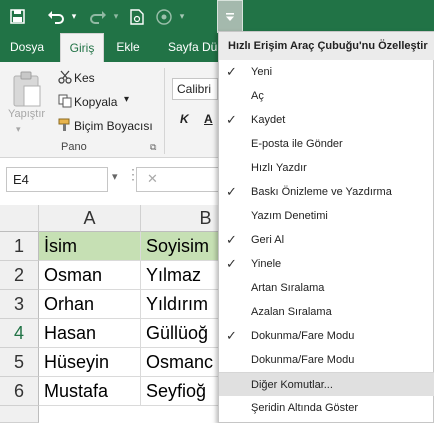 The height and width of the screenshot is (423, 434). What do you see at coordinates (19, 362) in the screenshot?
I see `row-header: 5` at bounding box center [19, 362].